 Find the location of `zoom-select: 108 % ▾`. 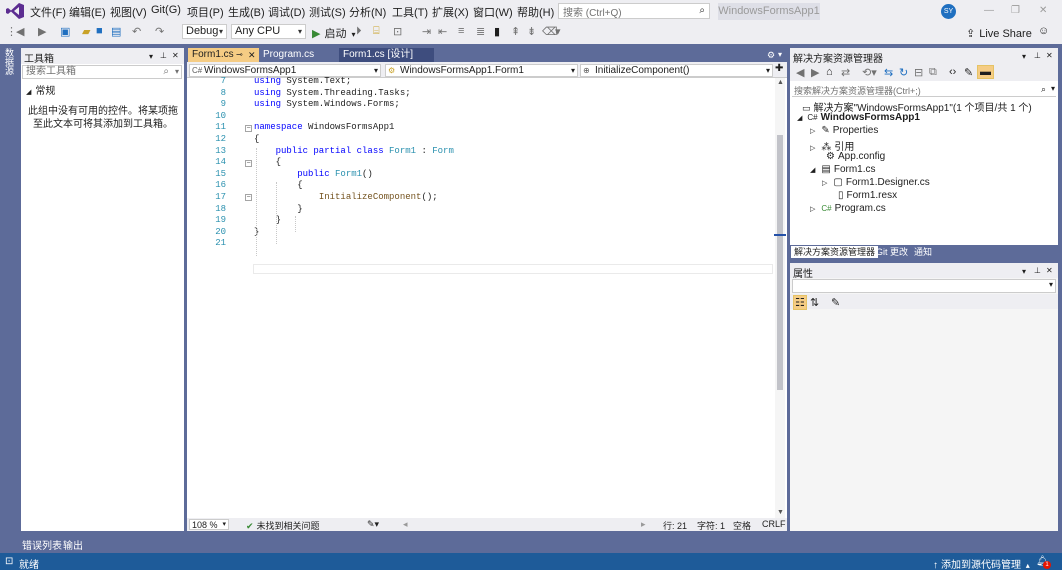

zoom-select: 108 % ▾ is located at coordinates (209, 524).